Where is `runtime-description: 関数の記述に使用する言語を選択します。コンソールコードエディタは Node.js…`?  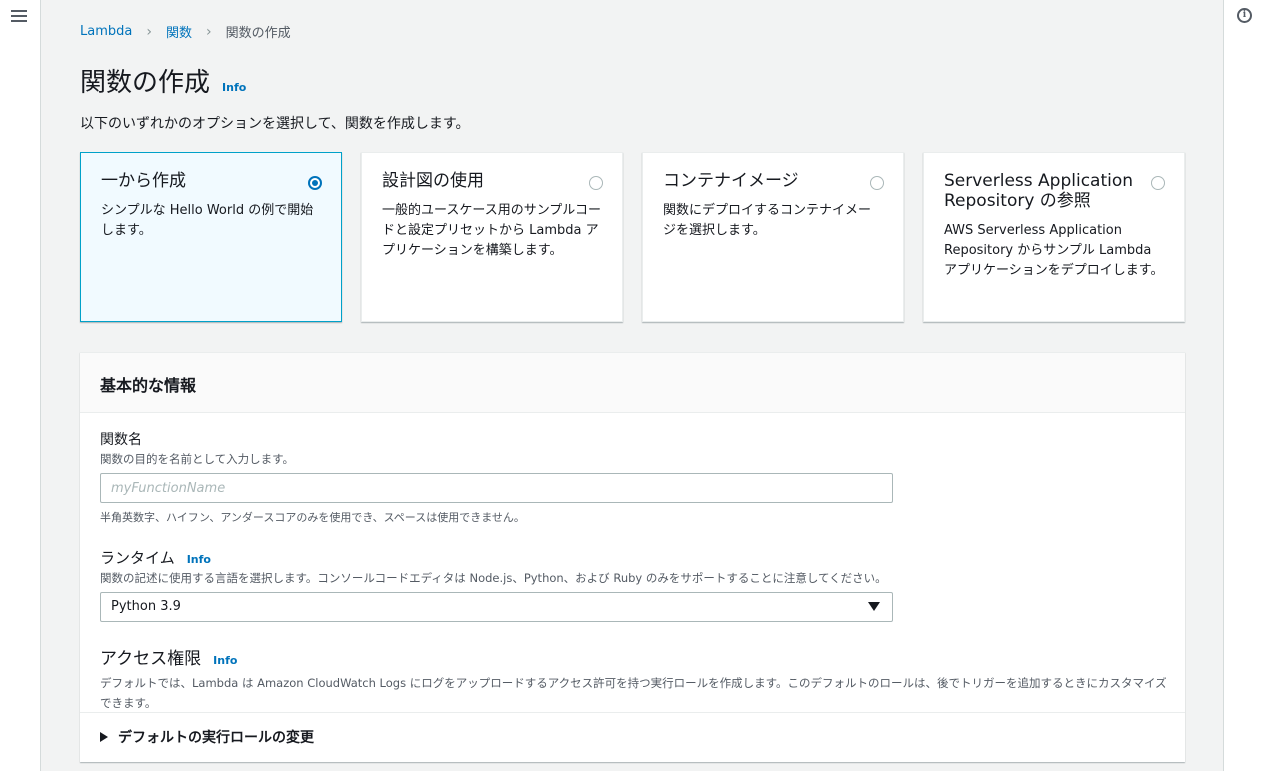 runtime-description: 関数の記述に使用する言語を選択します。コンソールコードエディタは Node.js… is located at coordinates (493, 578).